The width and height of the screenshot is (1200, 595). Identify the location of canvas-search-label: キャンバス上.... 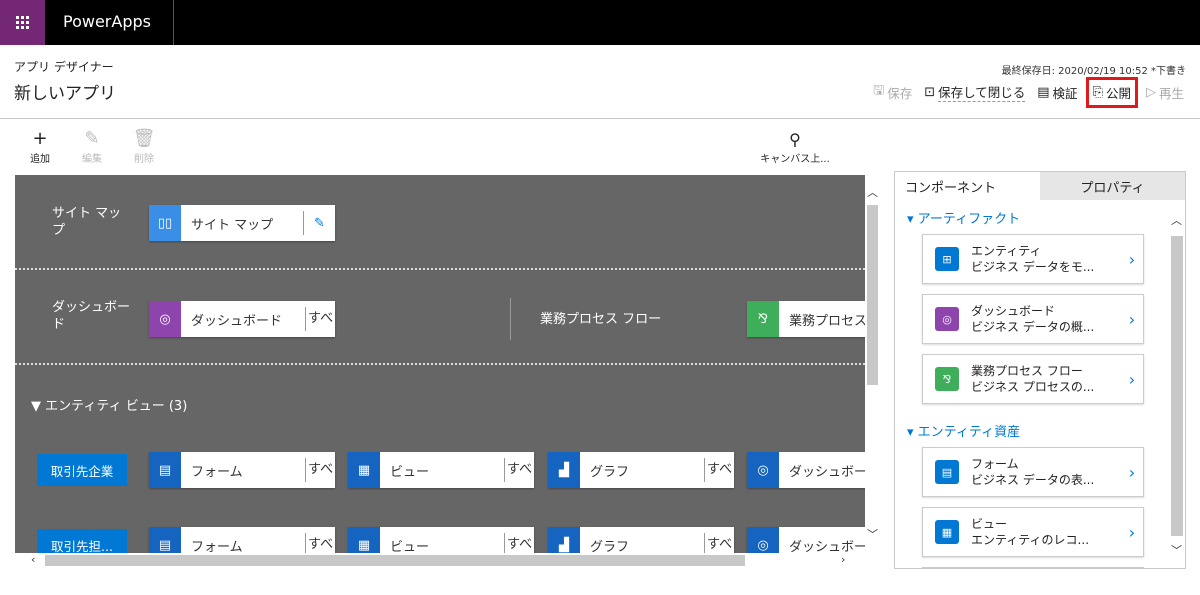
(795, 159).